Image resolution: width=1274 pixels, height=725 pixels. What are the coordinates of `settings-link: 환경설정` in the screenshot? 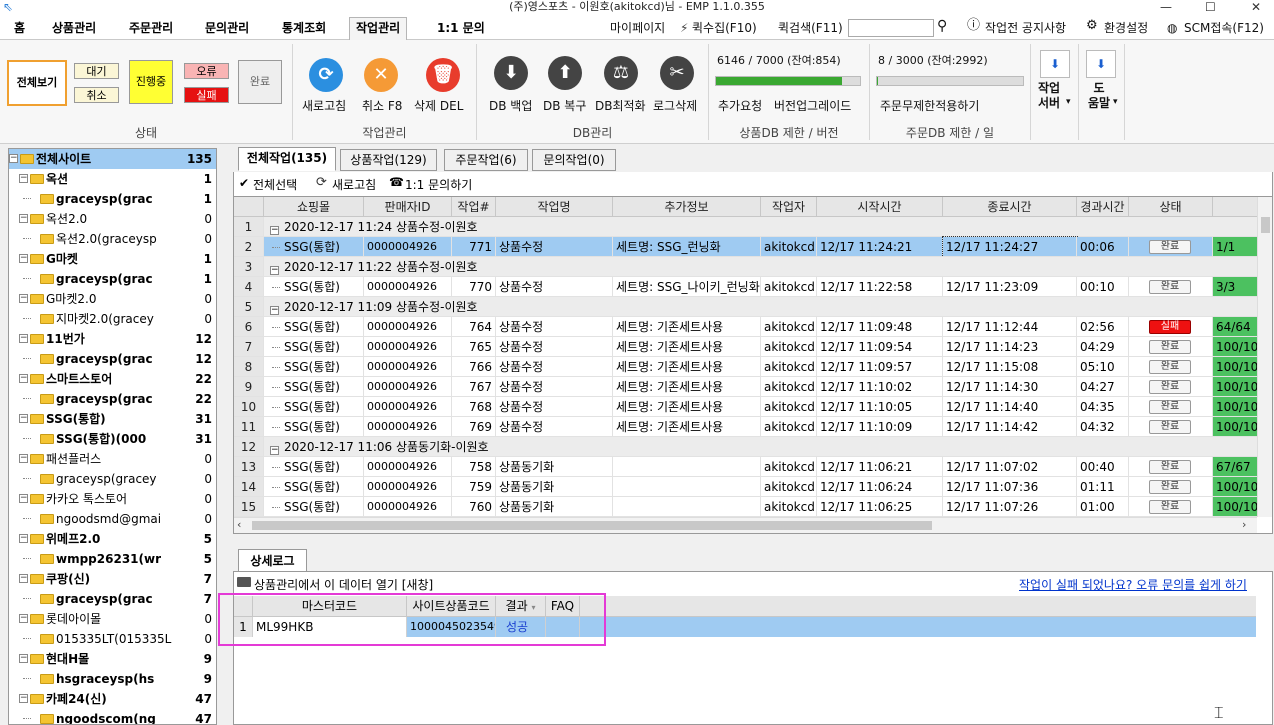 It's located at (1126, 28).